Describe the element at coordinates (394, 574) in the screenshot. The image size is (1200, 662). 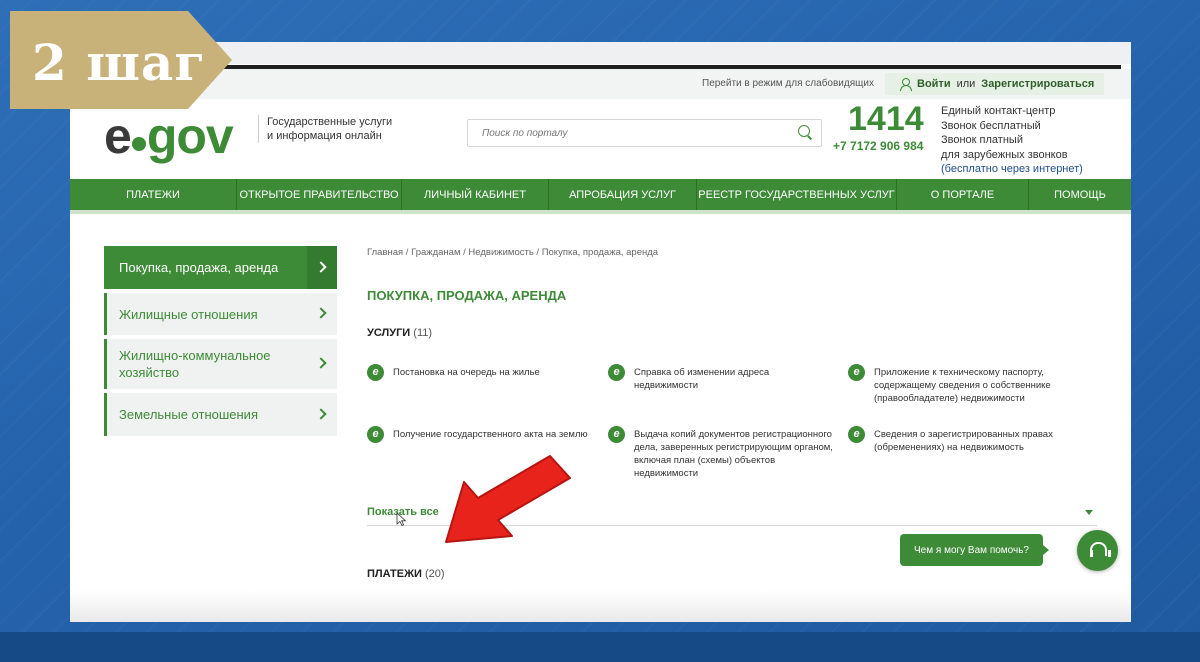
I see `payments-heading-label: ПЛАТЕЖИ` at that location.